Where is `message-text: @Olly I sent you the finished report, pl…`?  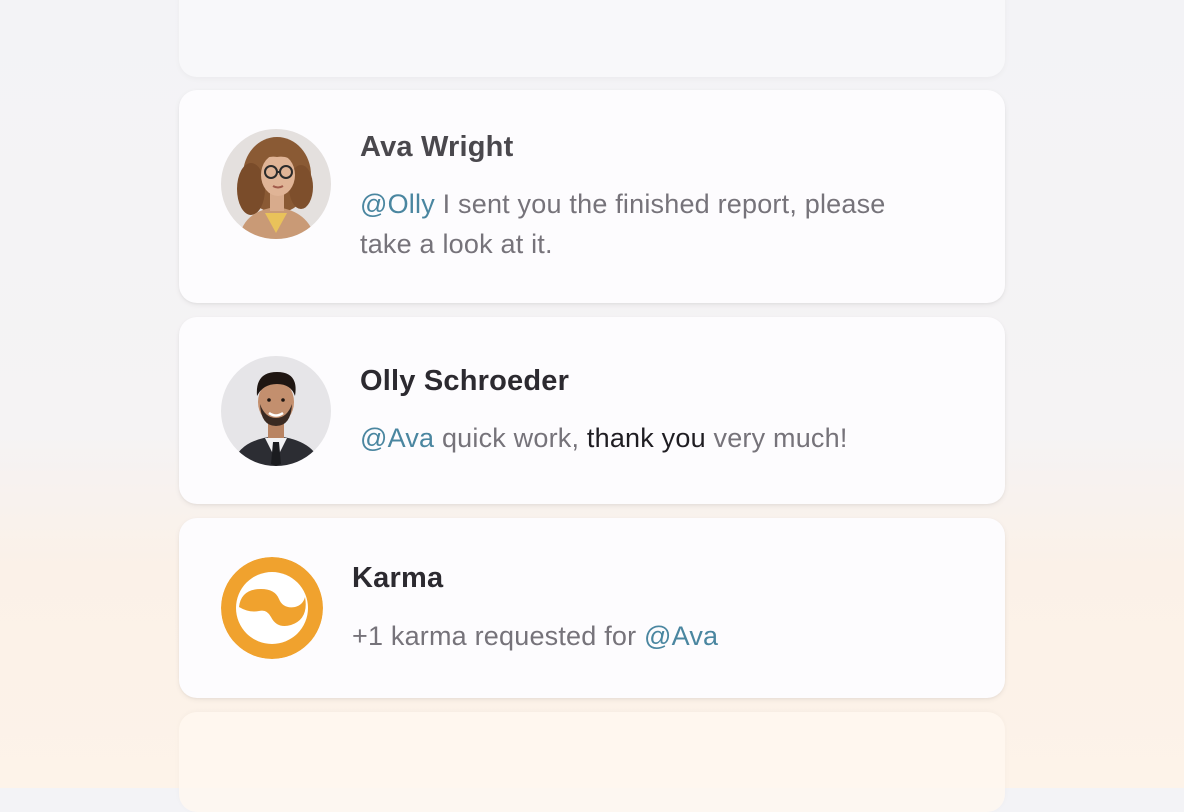
message-text: @Olly I sent you the finished report, pl… is located at coordinates (670, 224).